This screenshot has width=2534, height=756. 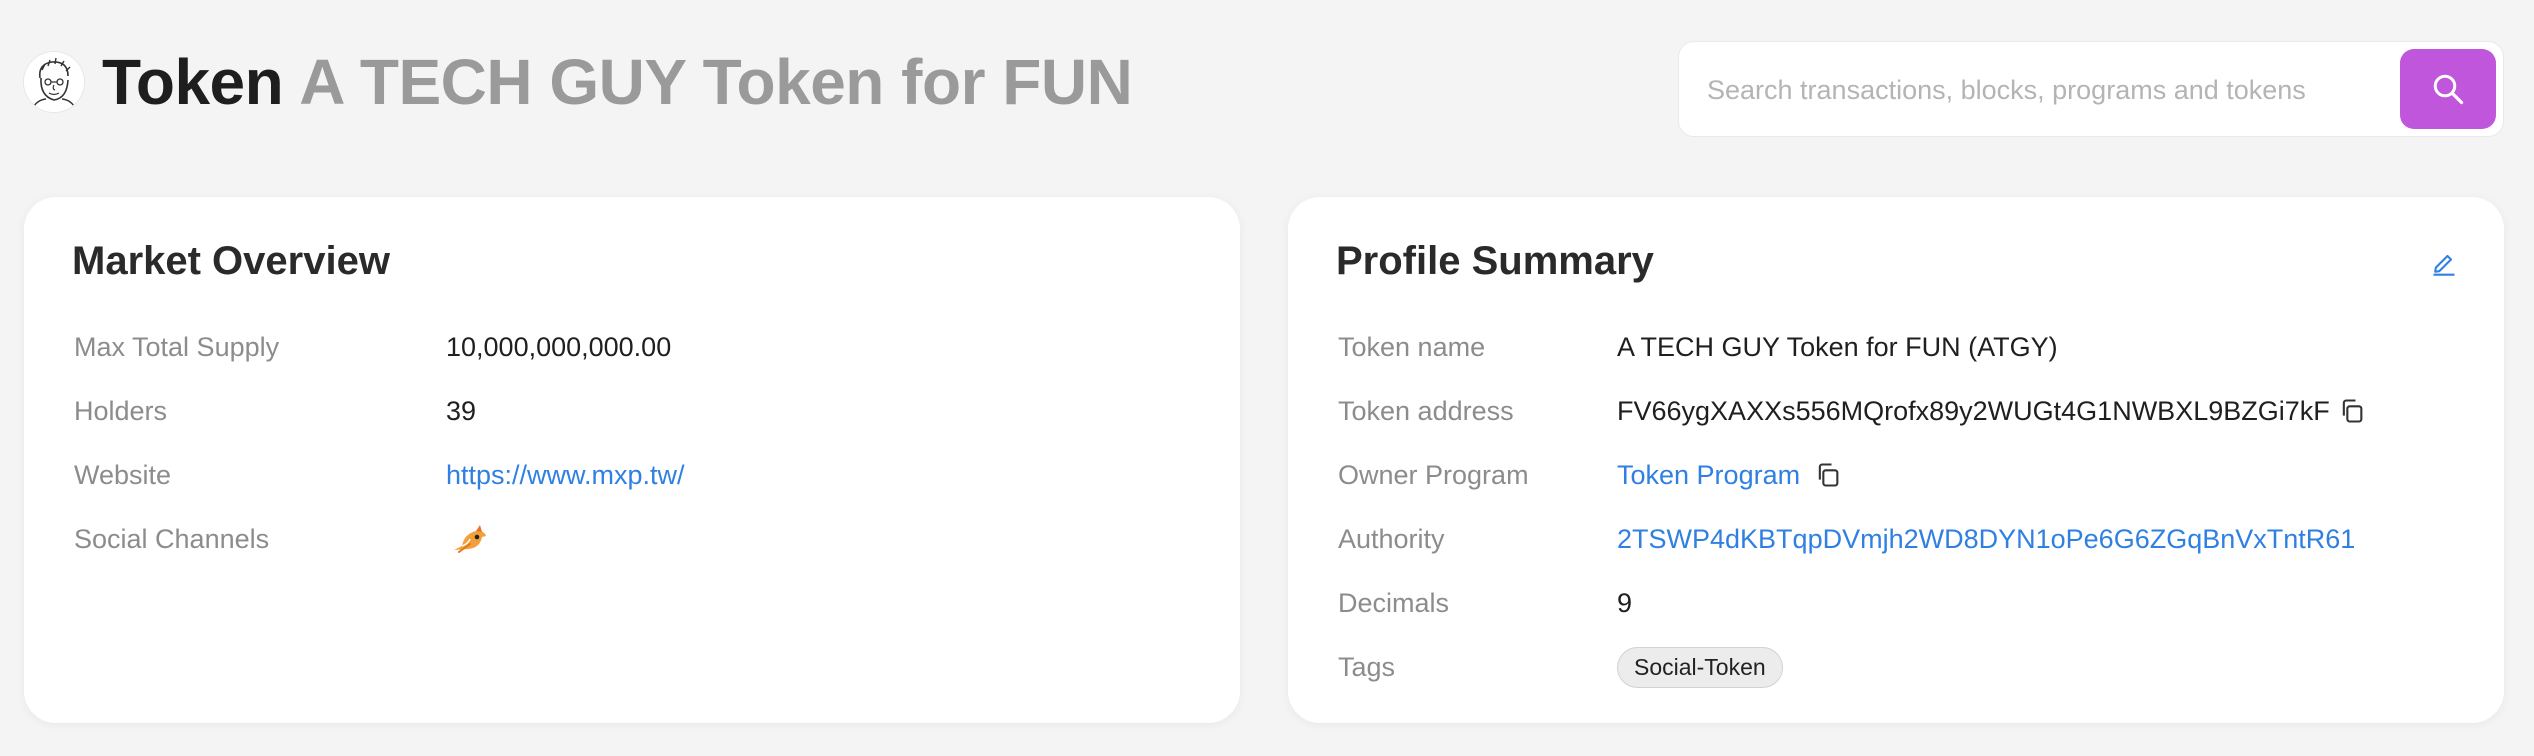 I want to click on social-channel-link, so click(x=470, y=539).